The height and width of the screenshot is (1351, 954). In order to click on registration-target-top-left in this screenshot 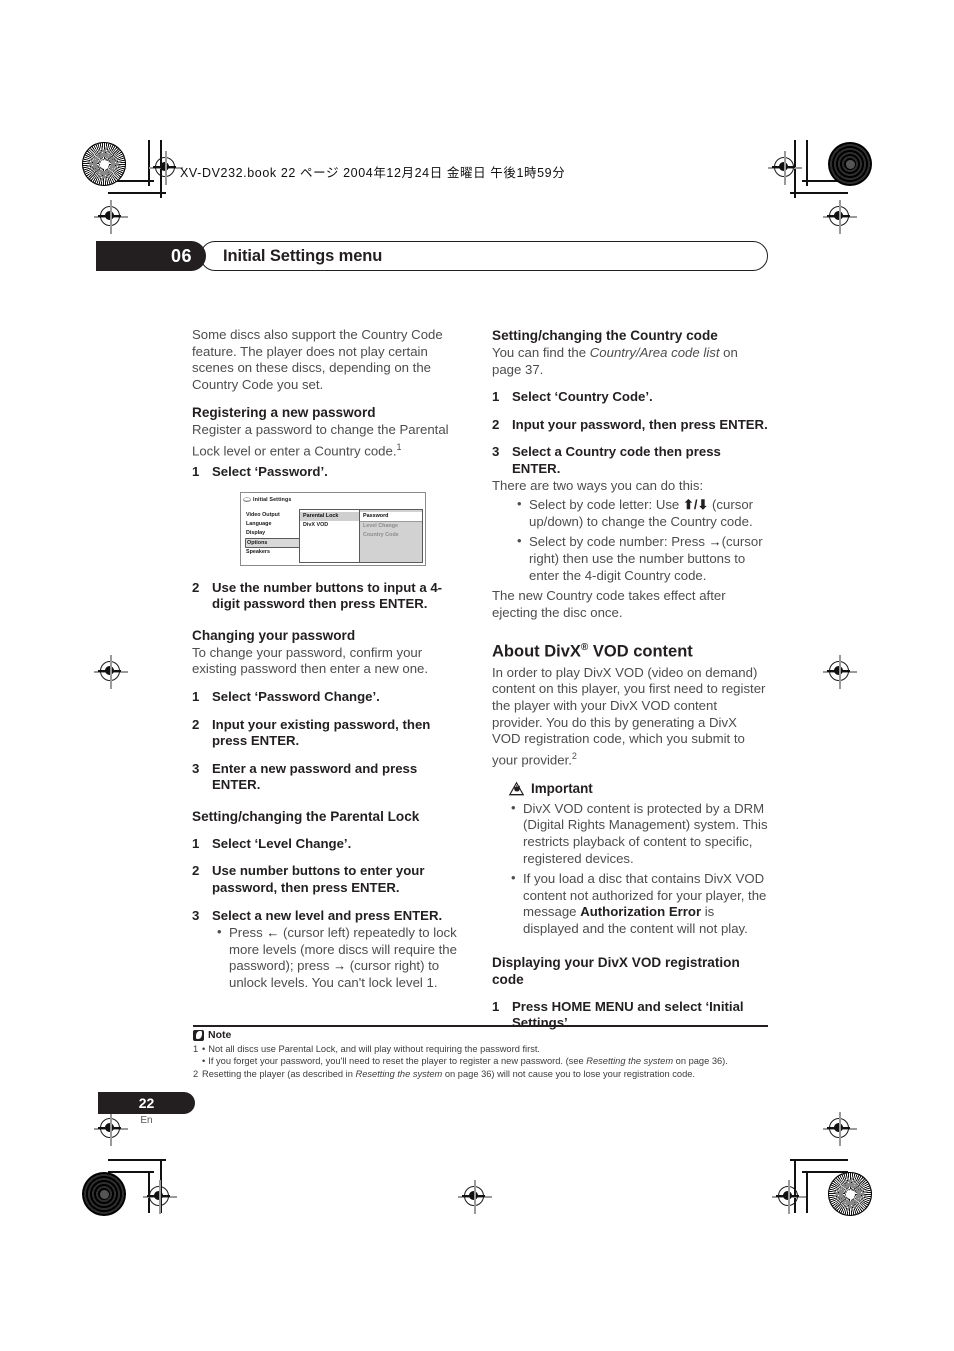, I will do `click(104, 164)`.